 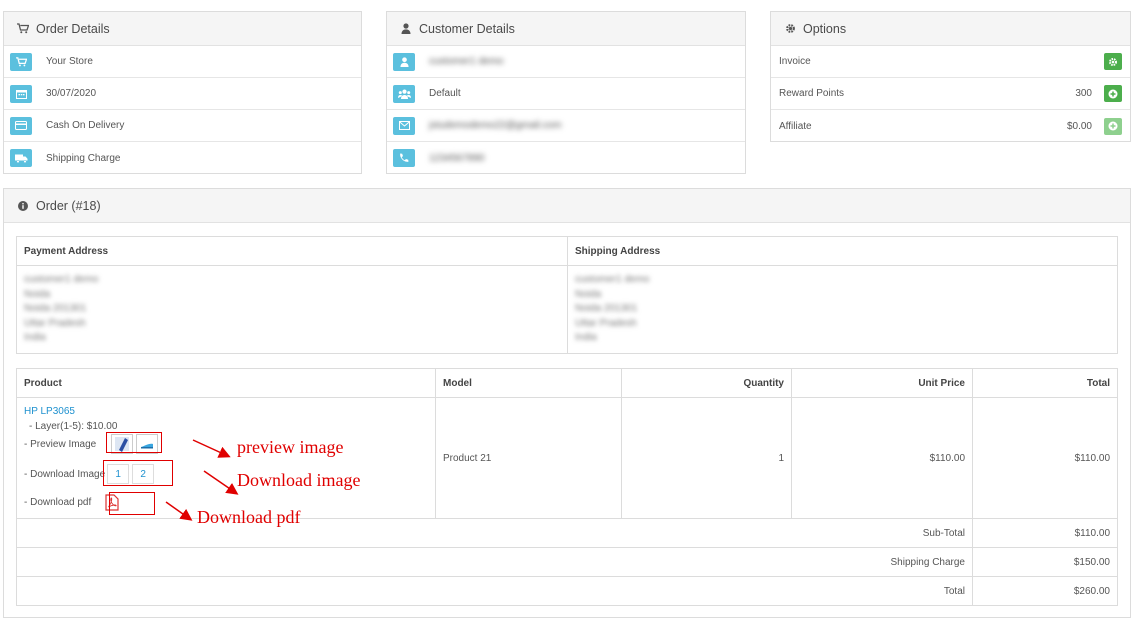 I want to click on add-reward-points-button, so click(x=1113, y=93).